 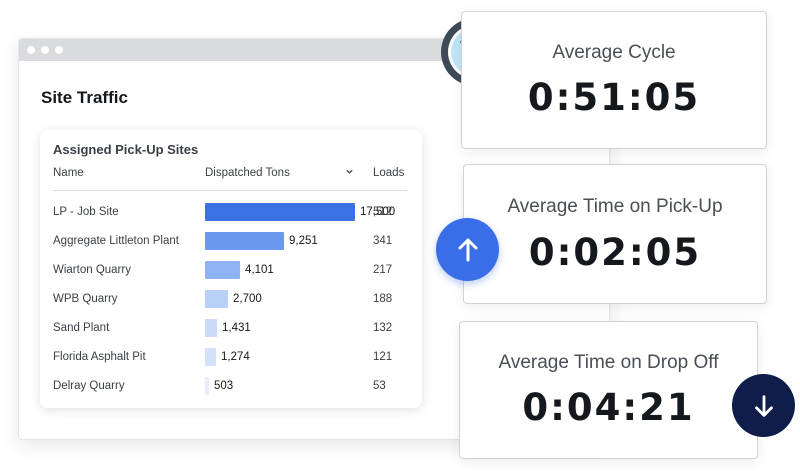 I want to click on table-row: WPB Quarry 2,700 188, so click(x=231, y=300).